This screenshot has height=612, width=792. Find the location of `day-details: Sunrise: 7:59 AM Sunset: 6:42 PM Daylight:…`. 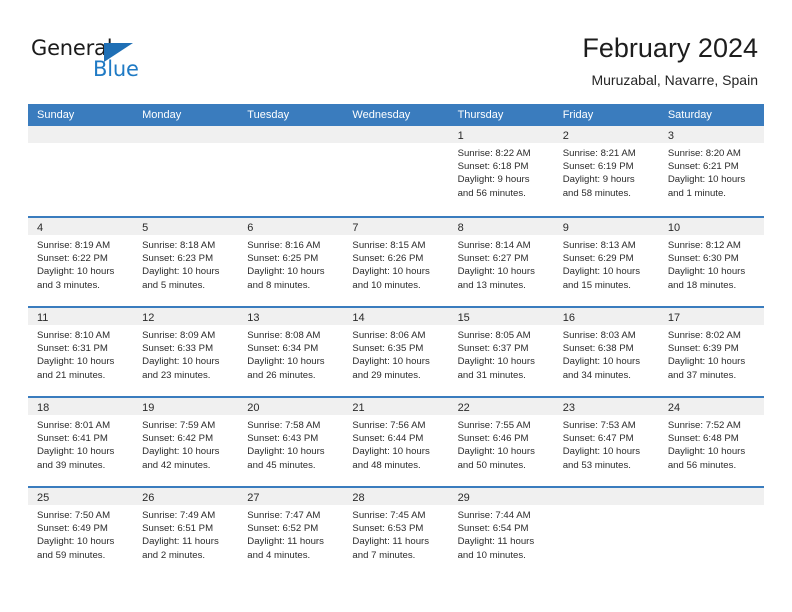

day-details: Sunrise: 7:59 AM Sunset: 6:42 PM Daylight:… is located at coordinates (185, 443).